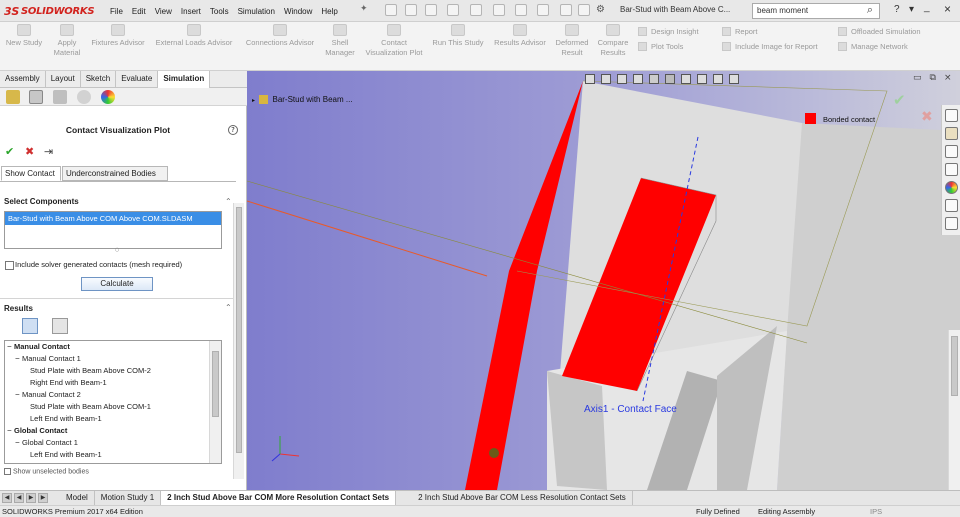 This screenshot has height=517, width=960. Describe the element at coordinates (947, 9) in the screenshot. I see `close-button: ×` at that location.